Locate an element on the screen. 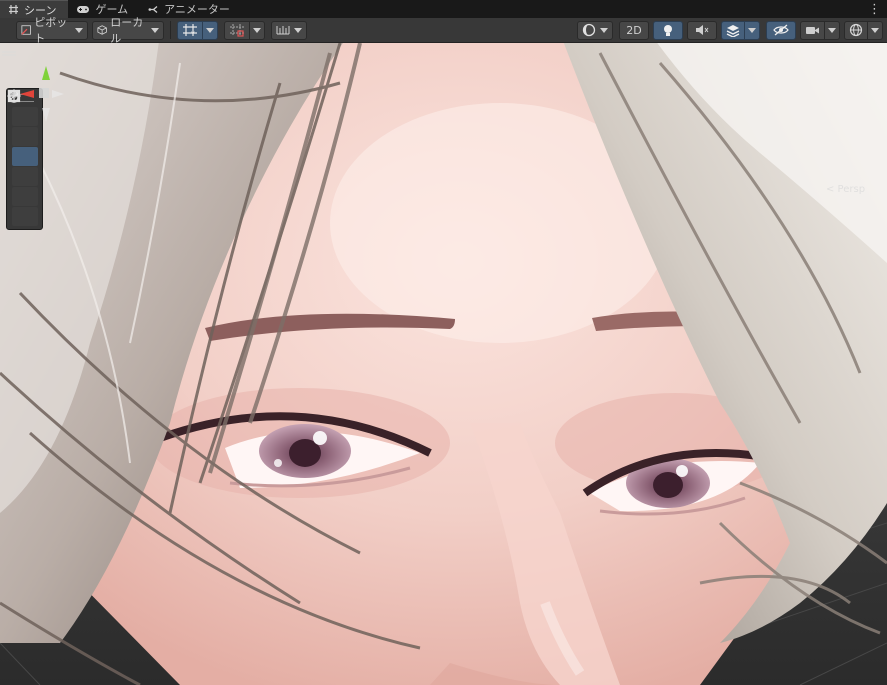  rect-tool-button is located at coordinates (23, 148).